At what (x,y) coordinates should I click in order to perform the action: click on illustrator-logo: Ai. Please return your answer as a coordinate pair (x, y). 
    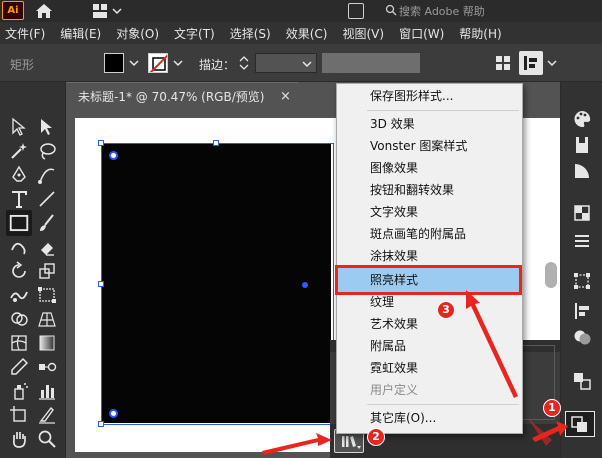
    Looking at the image, I should click on (13, 10).